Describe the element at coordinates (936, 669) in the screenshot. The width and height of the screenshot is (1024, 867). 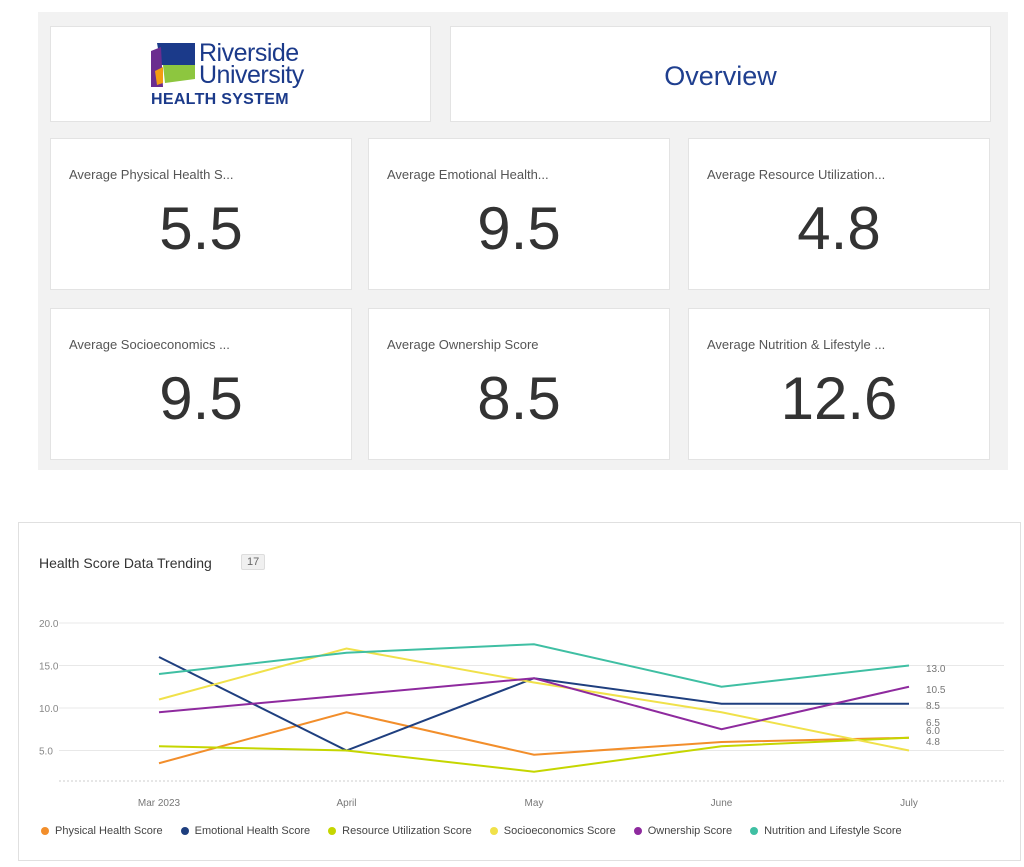
I see `end-value-label: 13.0` at that location.